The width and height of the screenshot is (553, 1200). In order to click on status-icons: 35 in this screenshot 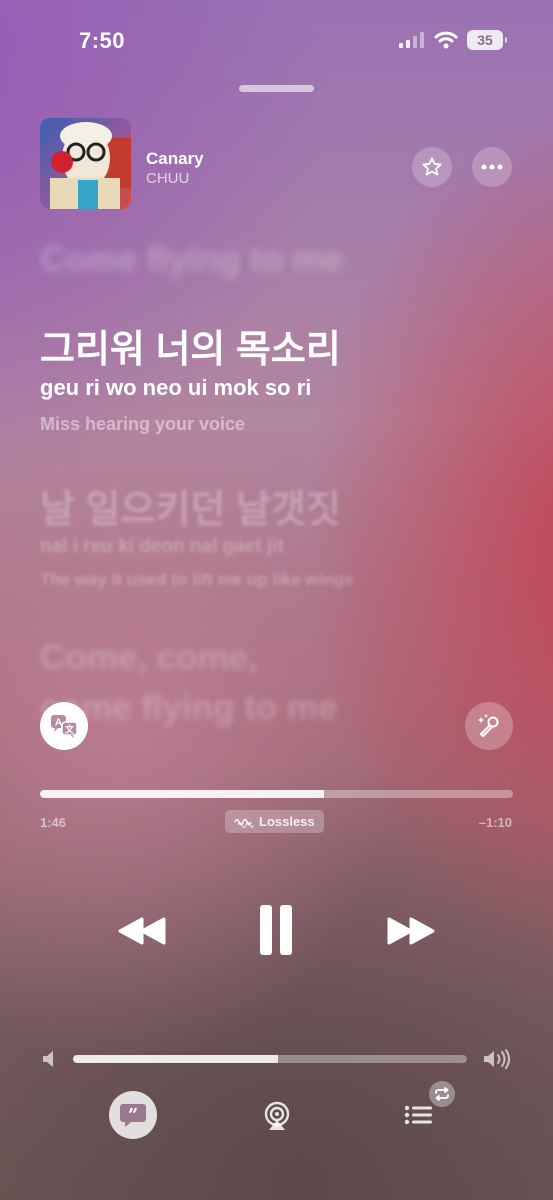, I will do `click(453, 40)`.